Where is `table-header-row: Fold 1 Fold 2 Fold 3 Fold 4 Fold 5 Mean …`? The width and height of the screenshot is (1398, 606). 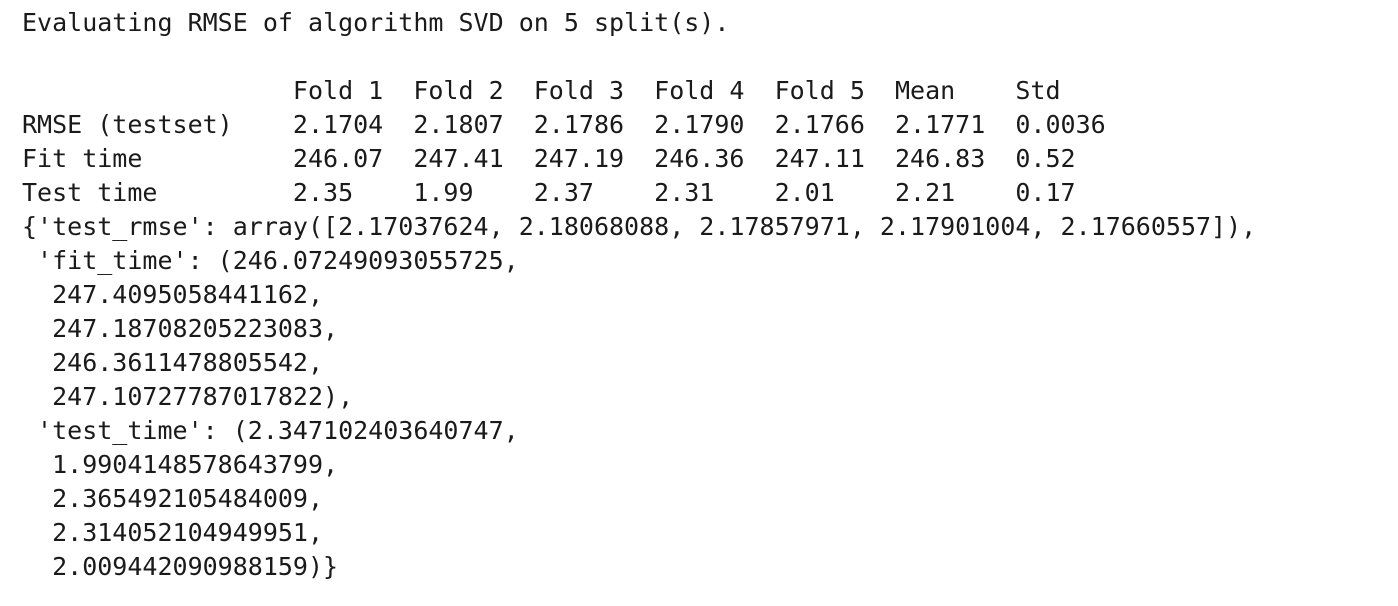
table-header-row: Fold 1 Fold 2 Fold 3 Fold 4 Fold 5 Mean … is located at coordinates (541, 90).